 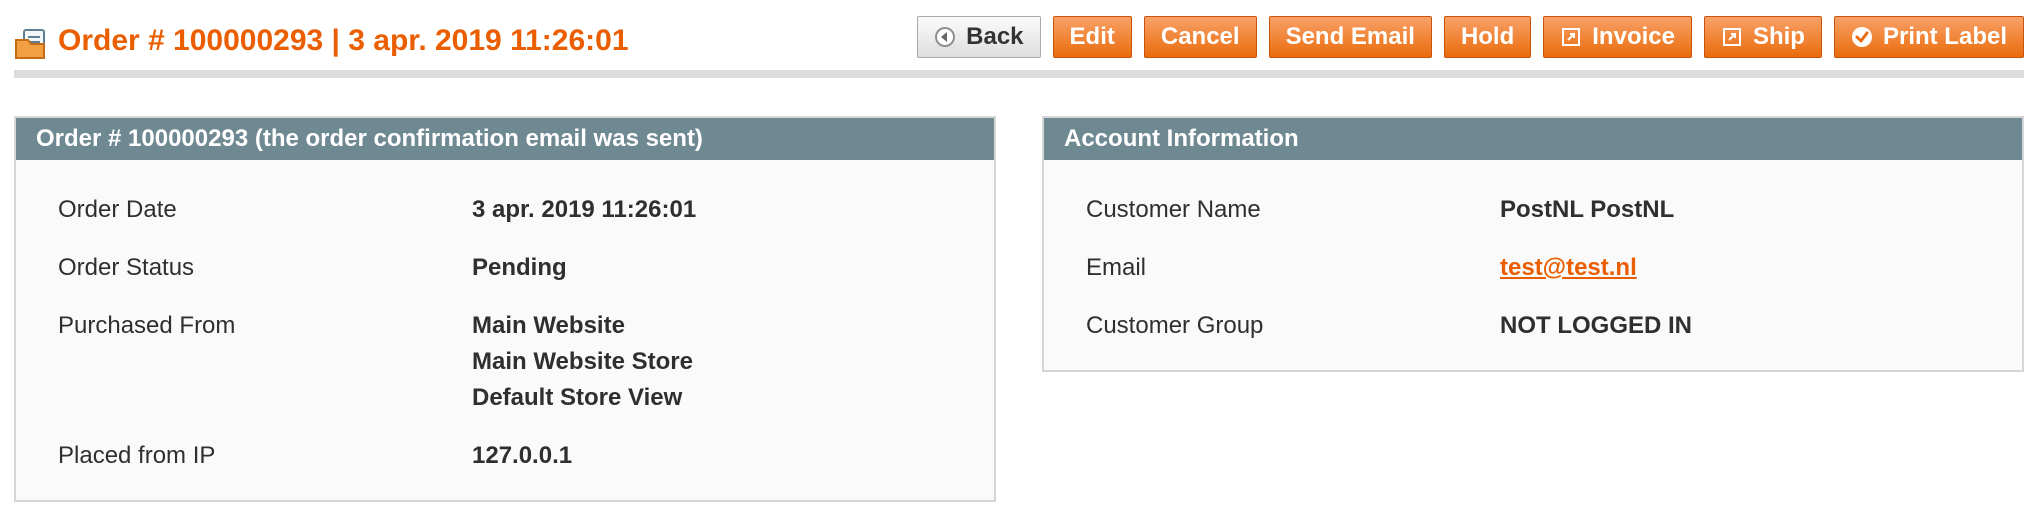 What do you see at coordinates (1862, 37) in the screenshot?
I see `checkmark-circle-icon` at bounding box center [1862, 37].